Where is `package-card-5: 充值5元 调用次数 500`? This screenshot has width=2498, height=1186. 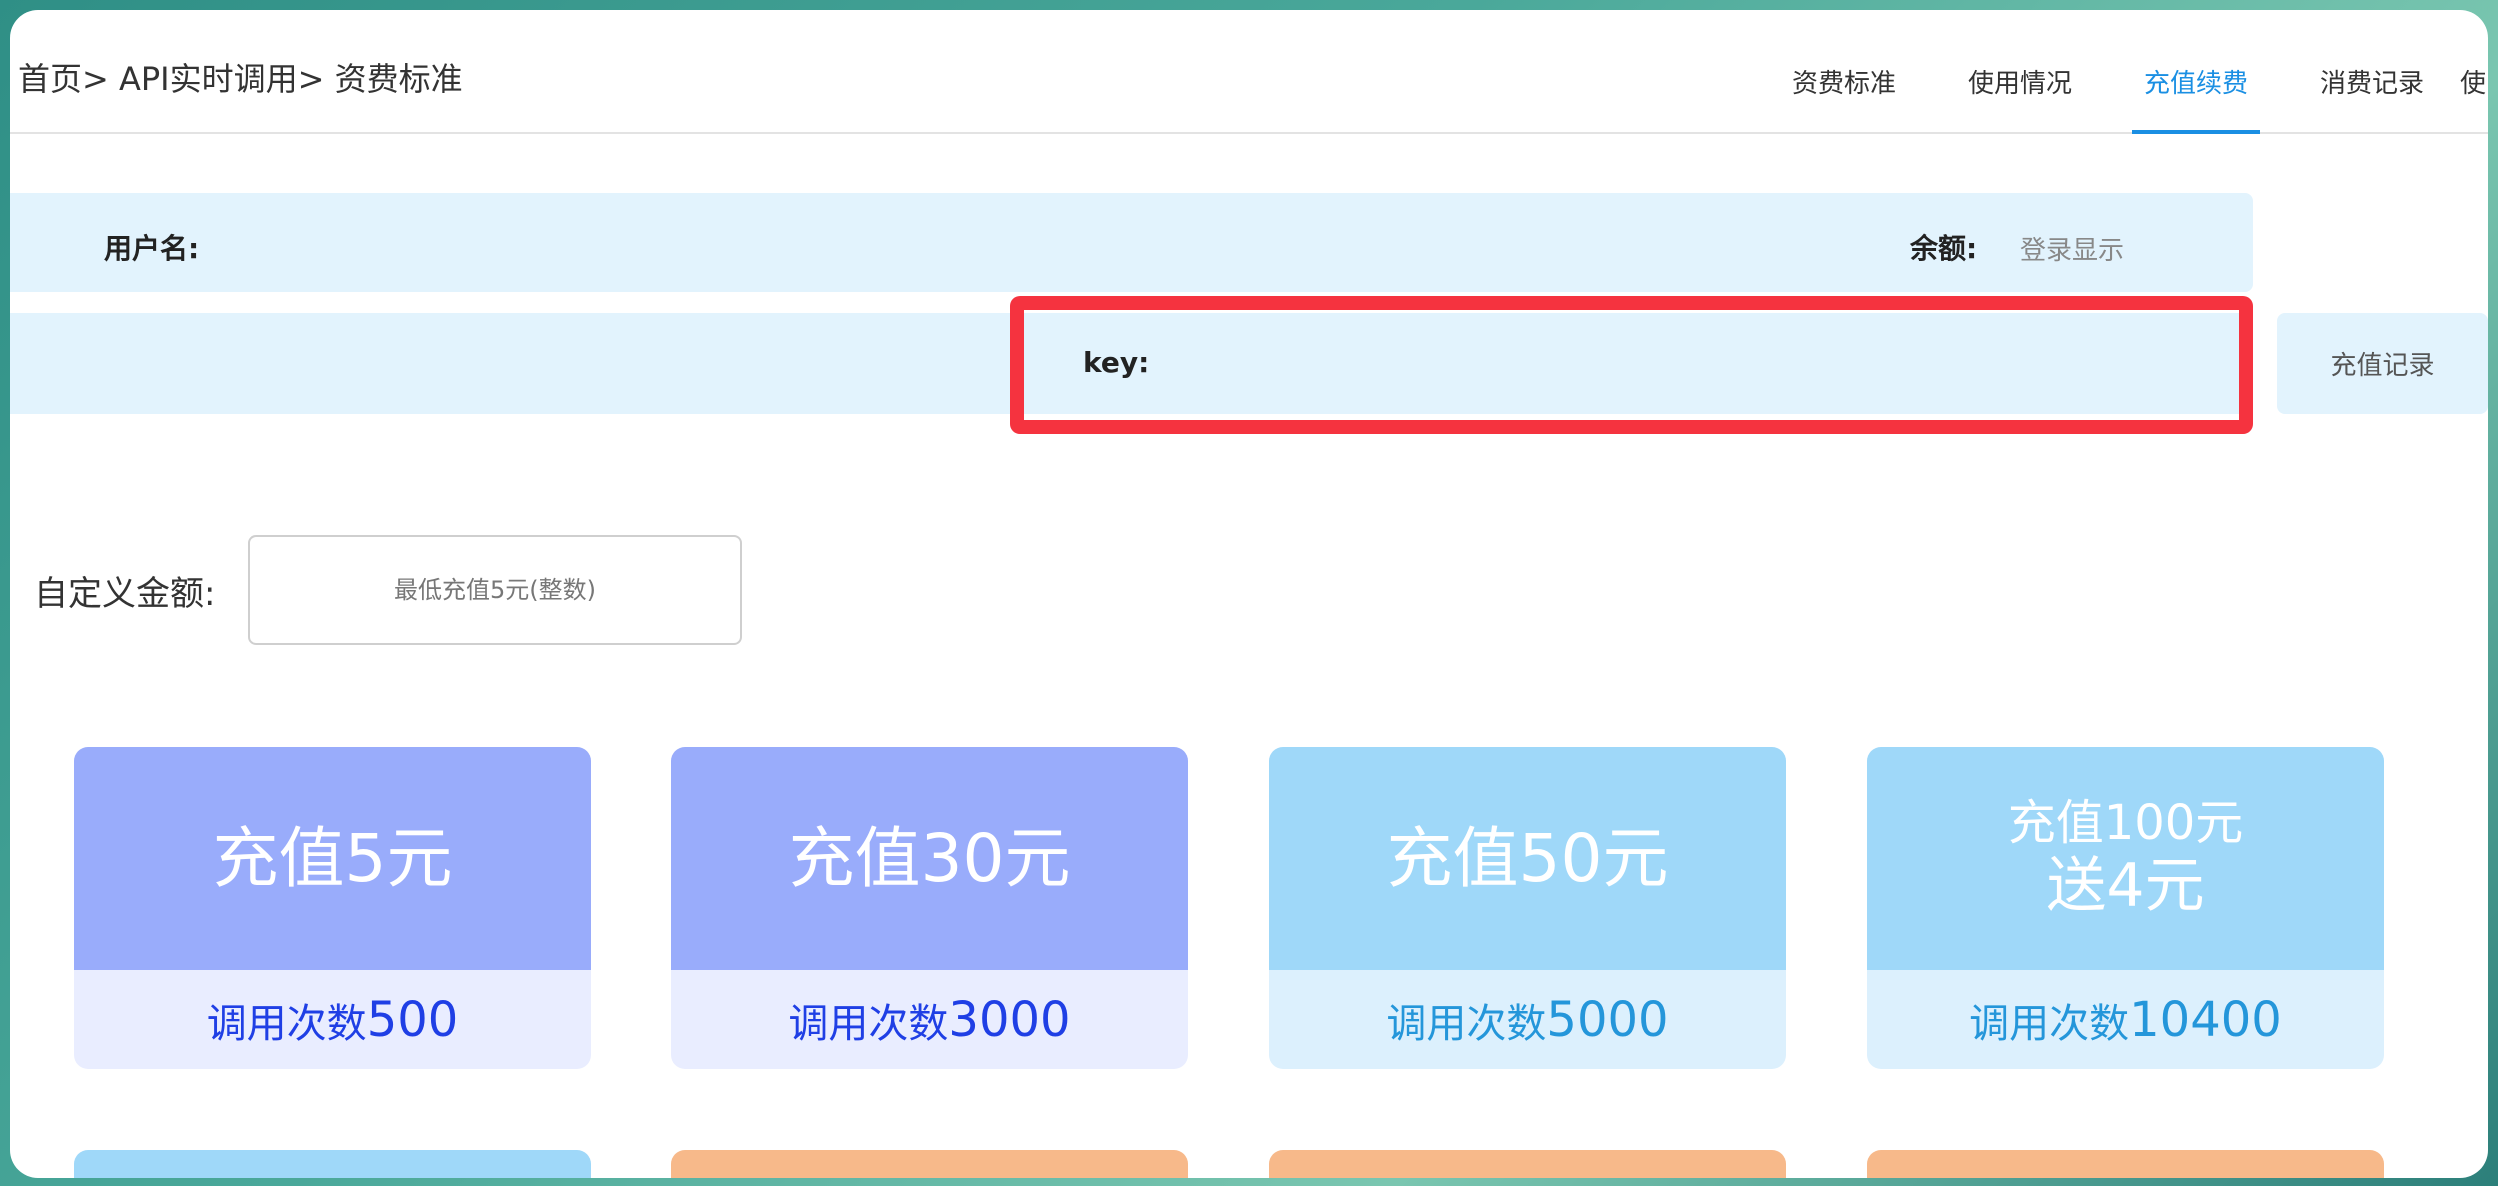 package-card-5: 充值5元 调用次数 500 is located at coordinates (332, 908).